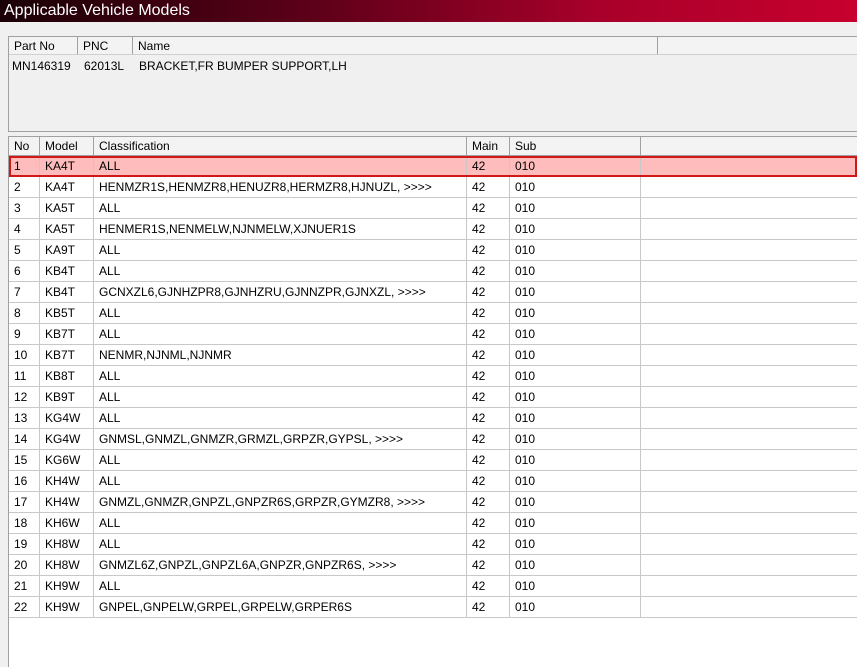  What do you see at coordinates (67, 166) in the screenshot?
I see `row-model: KA4T` at bounding box center [67, 166].